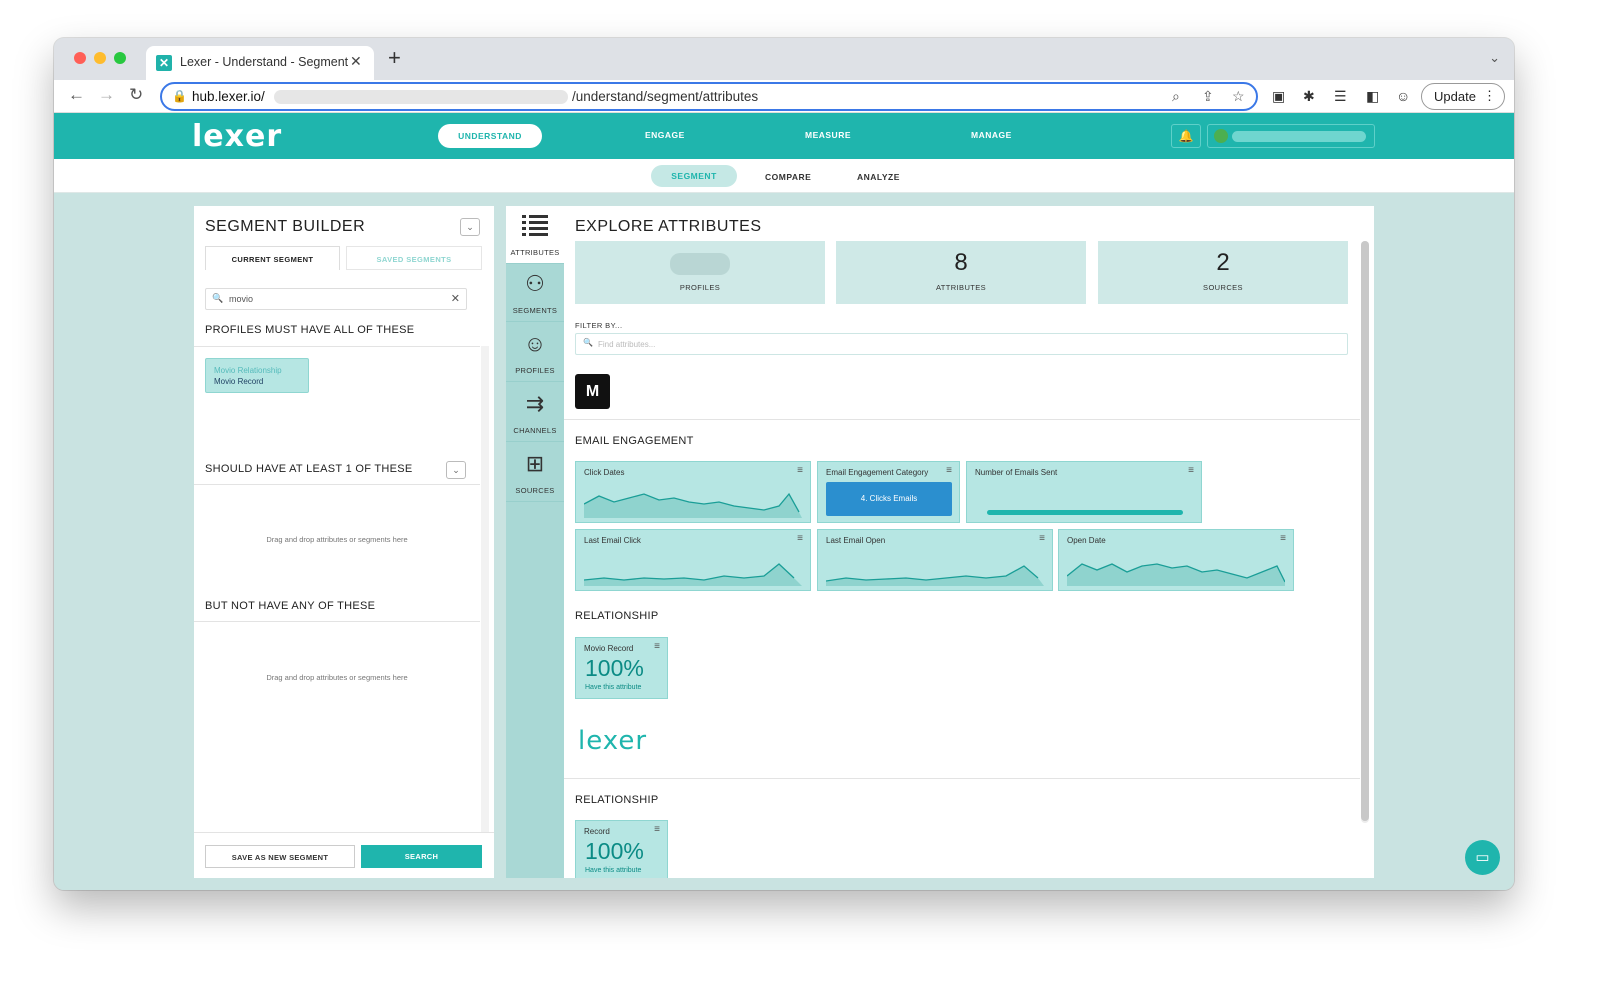 Image resolution: width=1600 pixels, height=981 pixels. I want to click on user-avatar, so click(1221, 136).